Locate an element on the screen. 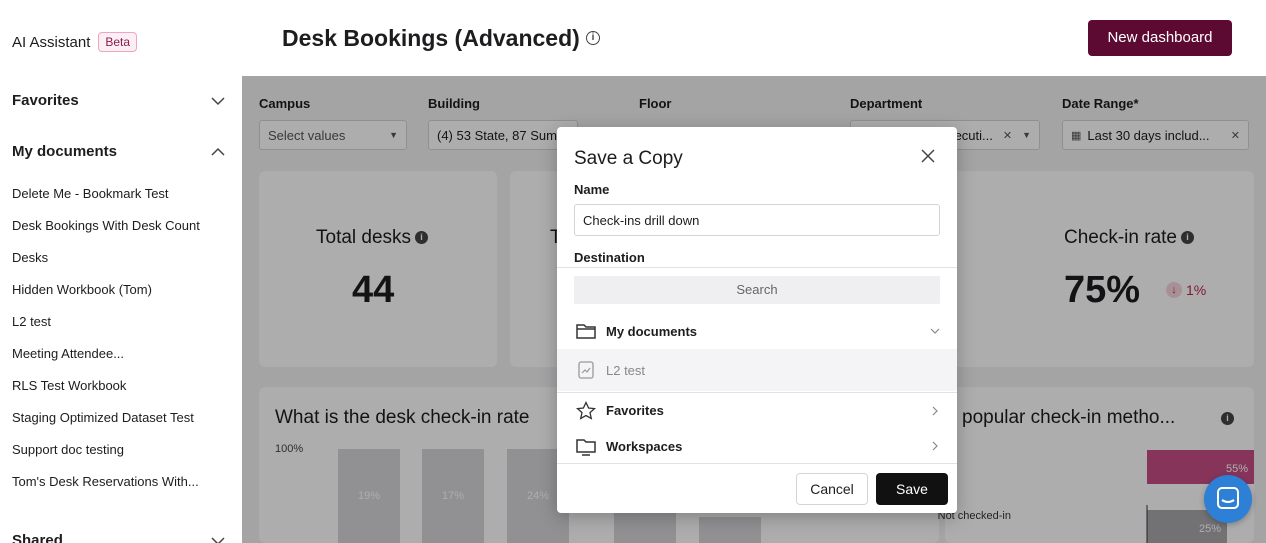 This screenshot has height=543, width=1266. workspace-icon is located at coordinates (586, 447).